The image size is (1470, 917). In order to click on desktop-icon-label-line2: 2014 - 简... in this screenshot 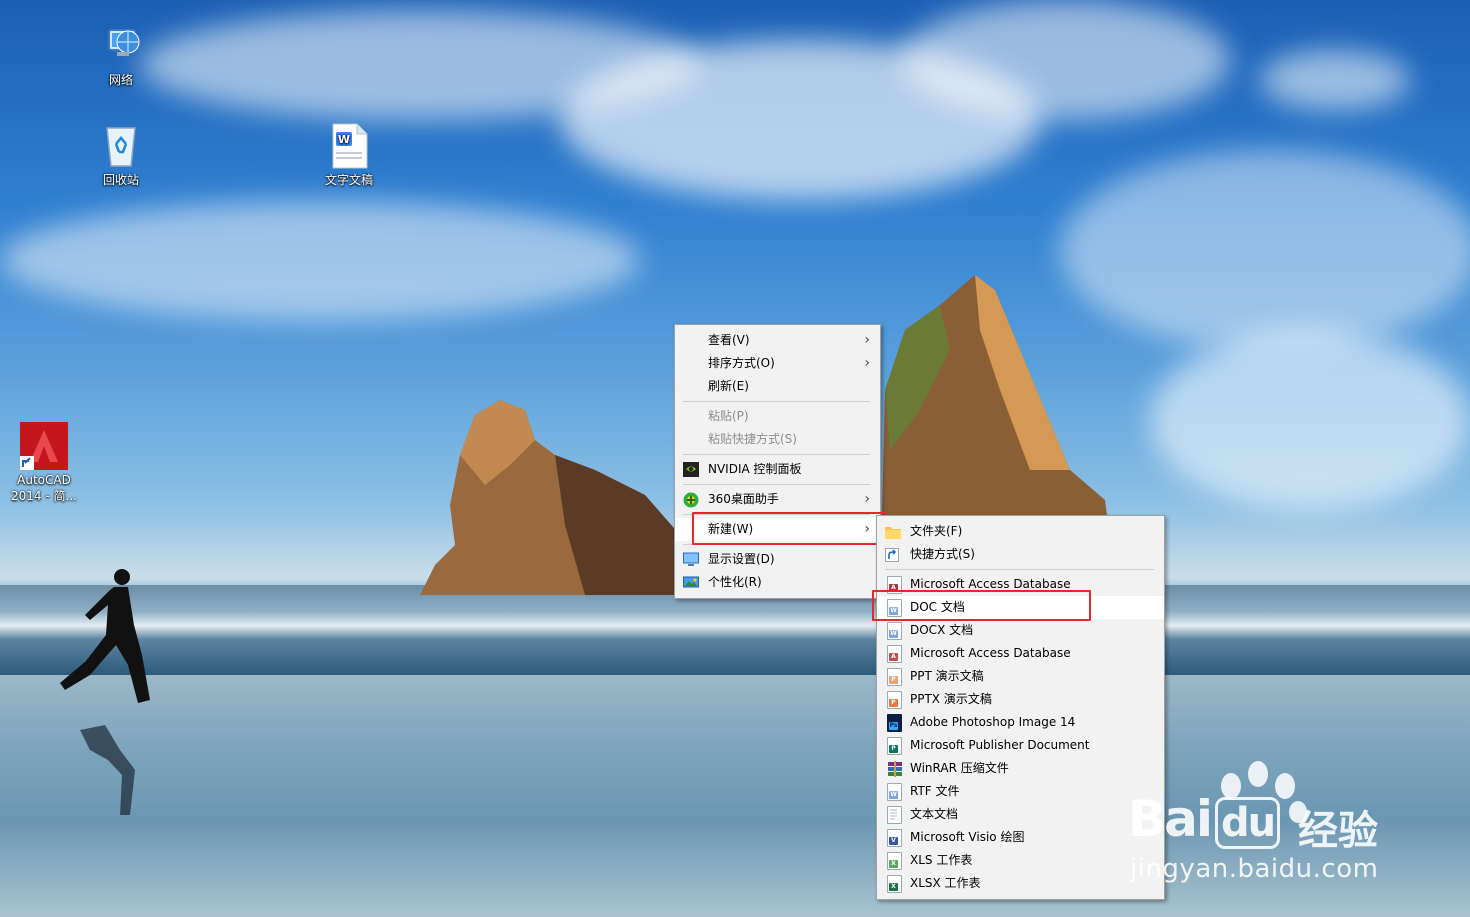, I will do `click(44, 496)`.